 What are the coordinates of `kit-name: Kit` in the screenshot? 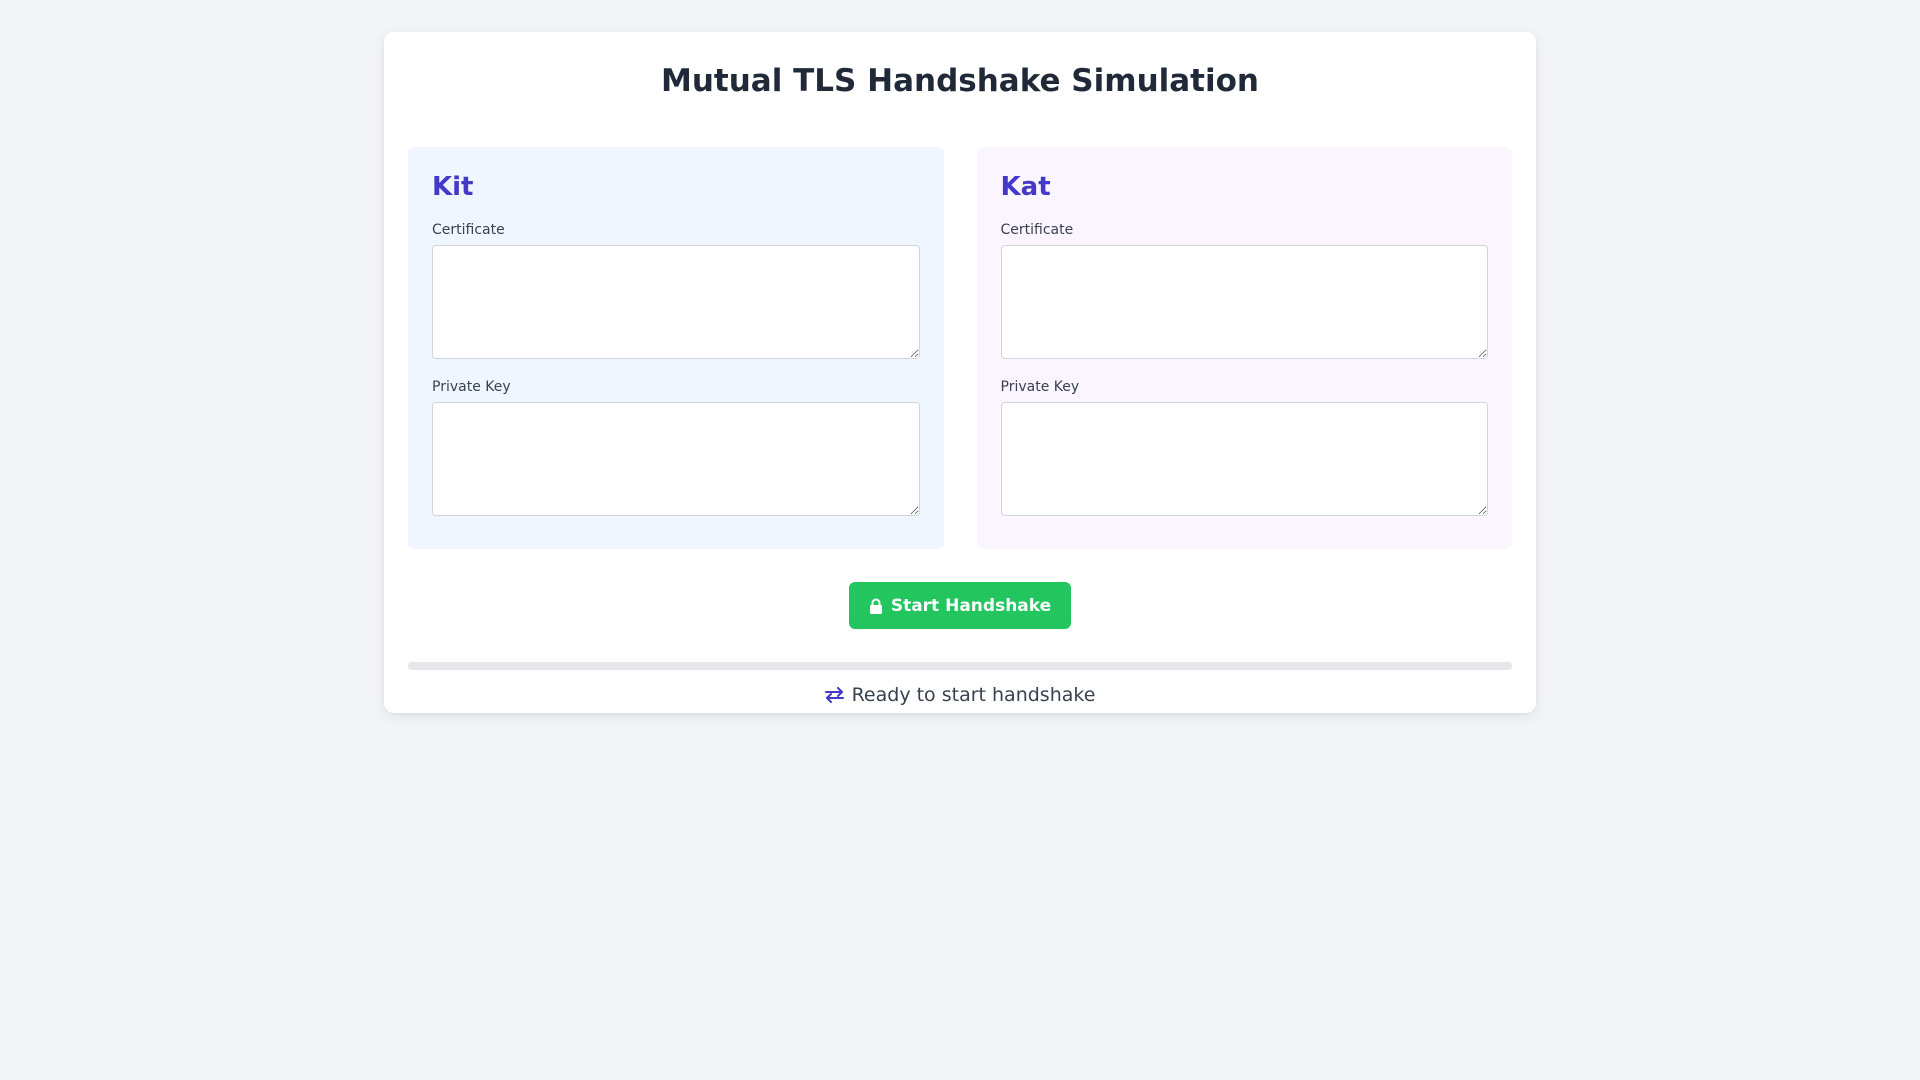 It's located at (453, 187).